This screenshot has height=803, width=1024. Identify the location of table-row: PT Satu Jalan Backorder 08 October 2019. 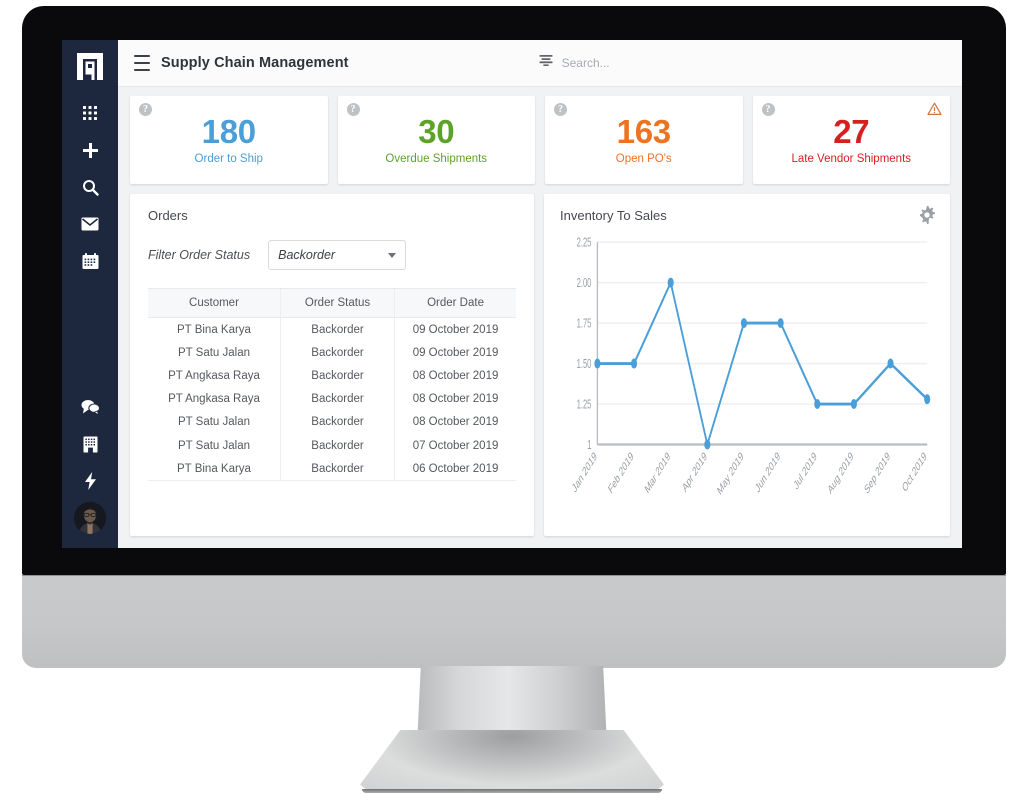
(332, 422).